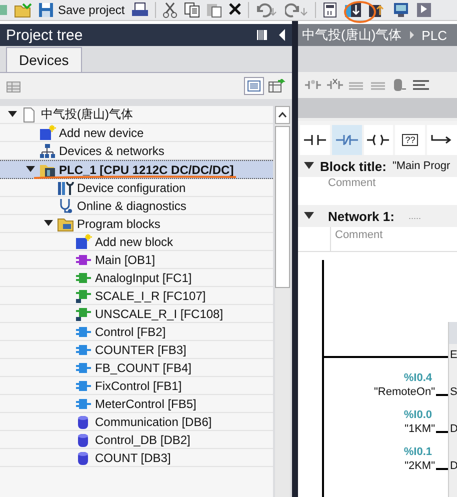 This screenshot has height=497, width=457. I want to click on delete-network-icon, so click(335, 85).